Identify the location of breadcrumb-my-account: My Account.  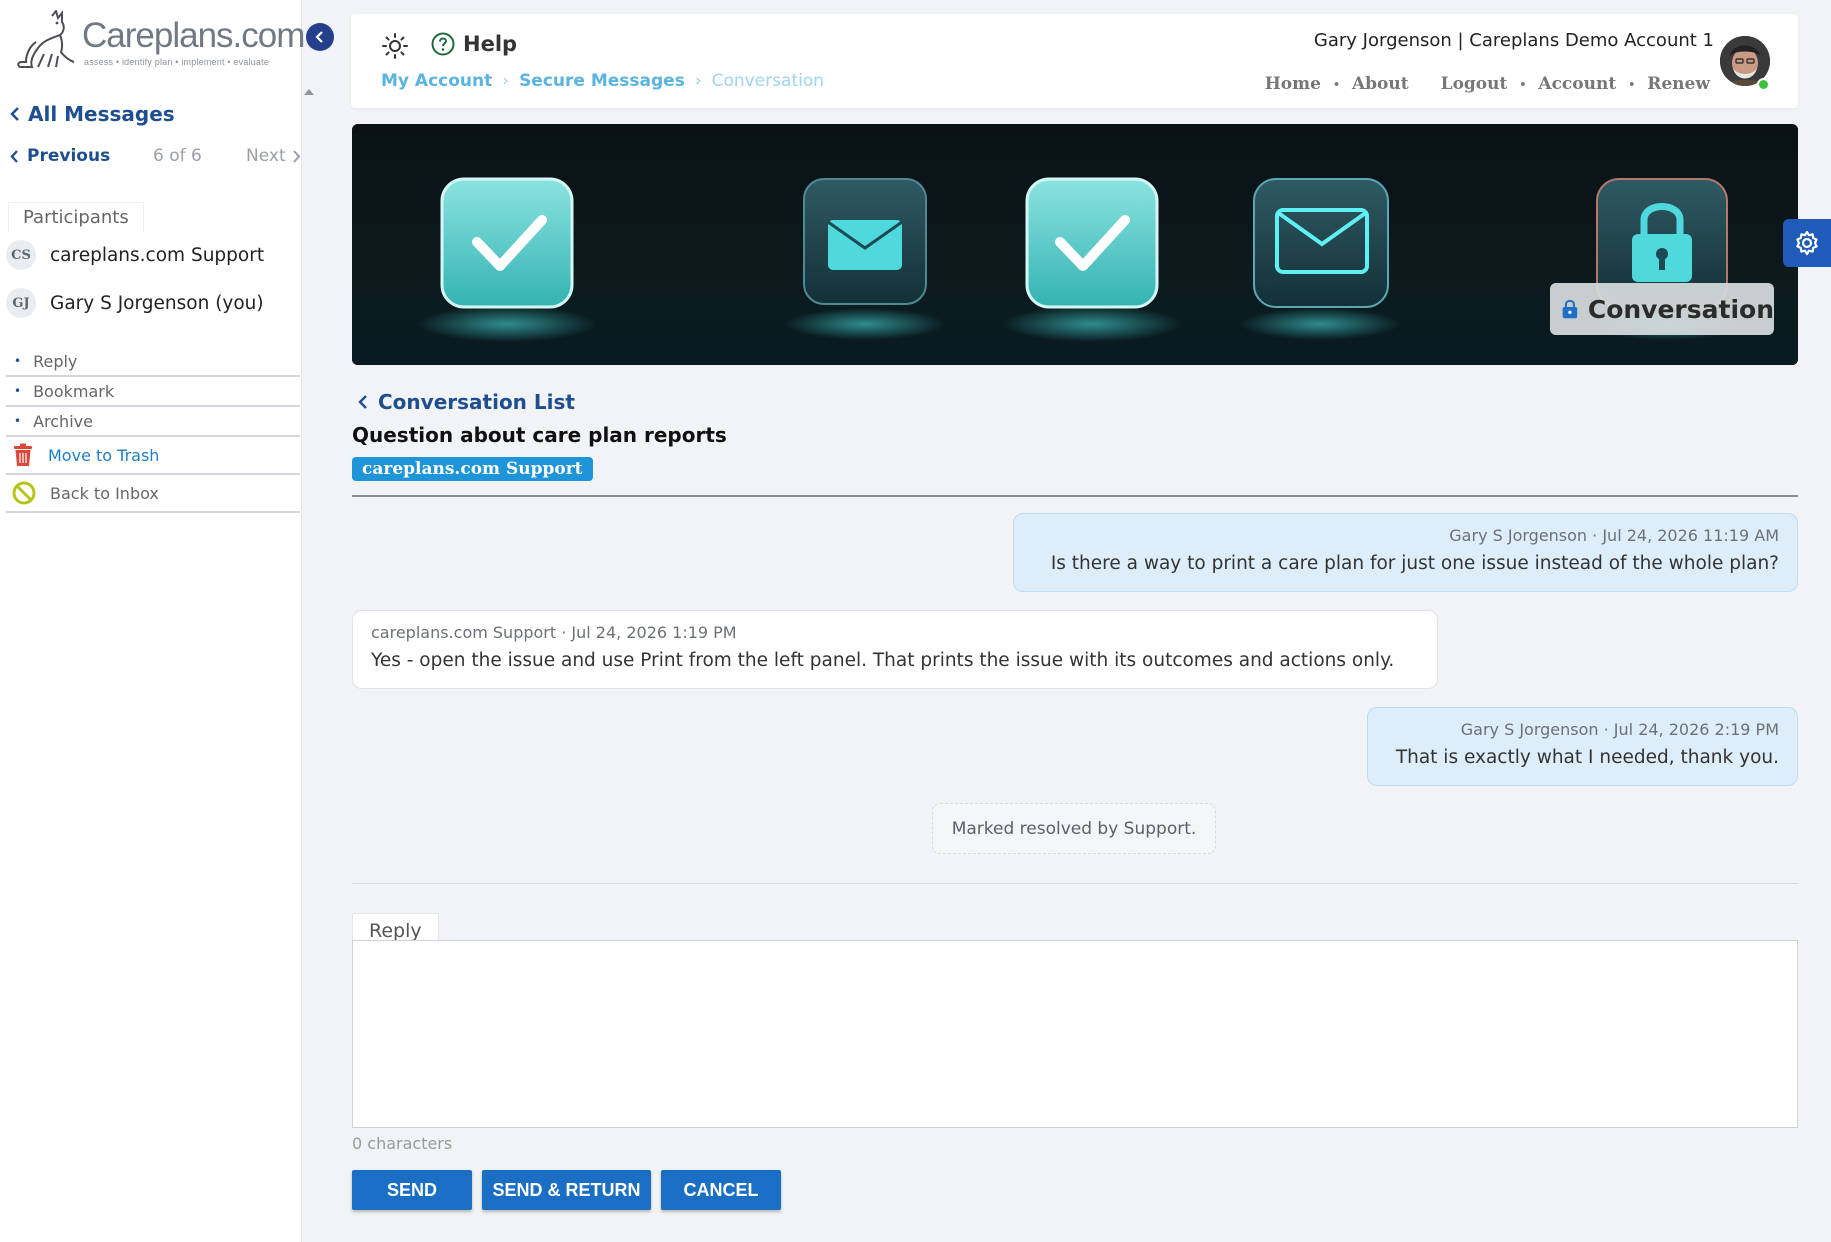
(436, 81).